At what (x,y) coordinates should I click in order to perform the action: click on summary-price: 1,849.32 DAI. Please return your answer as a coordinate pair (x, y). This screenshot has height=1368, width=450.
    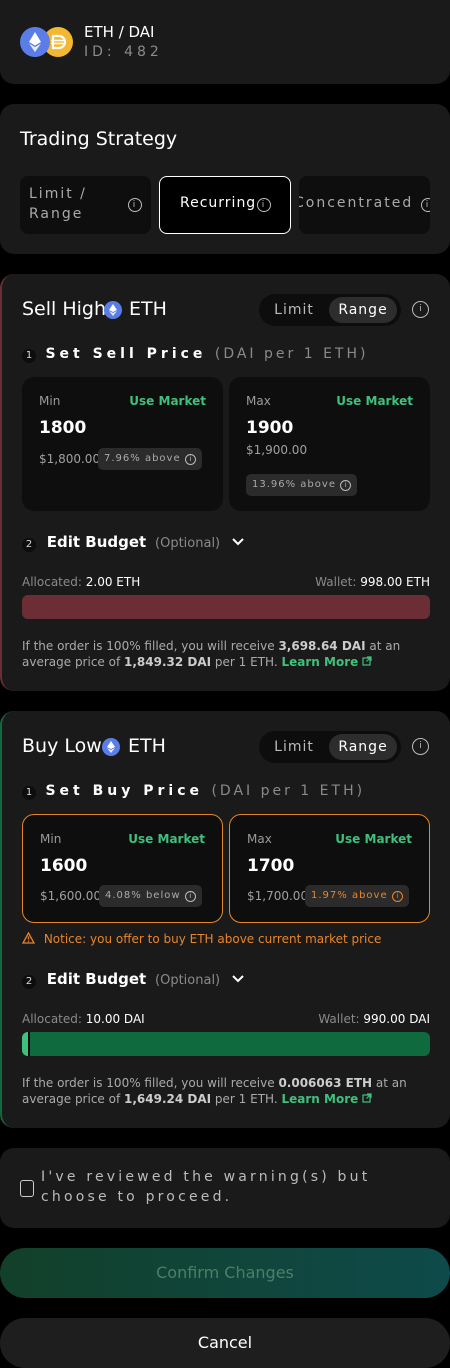
    Looking at the image, I should click on (168, 662).